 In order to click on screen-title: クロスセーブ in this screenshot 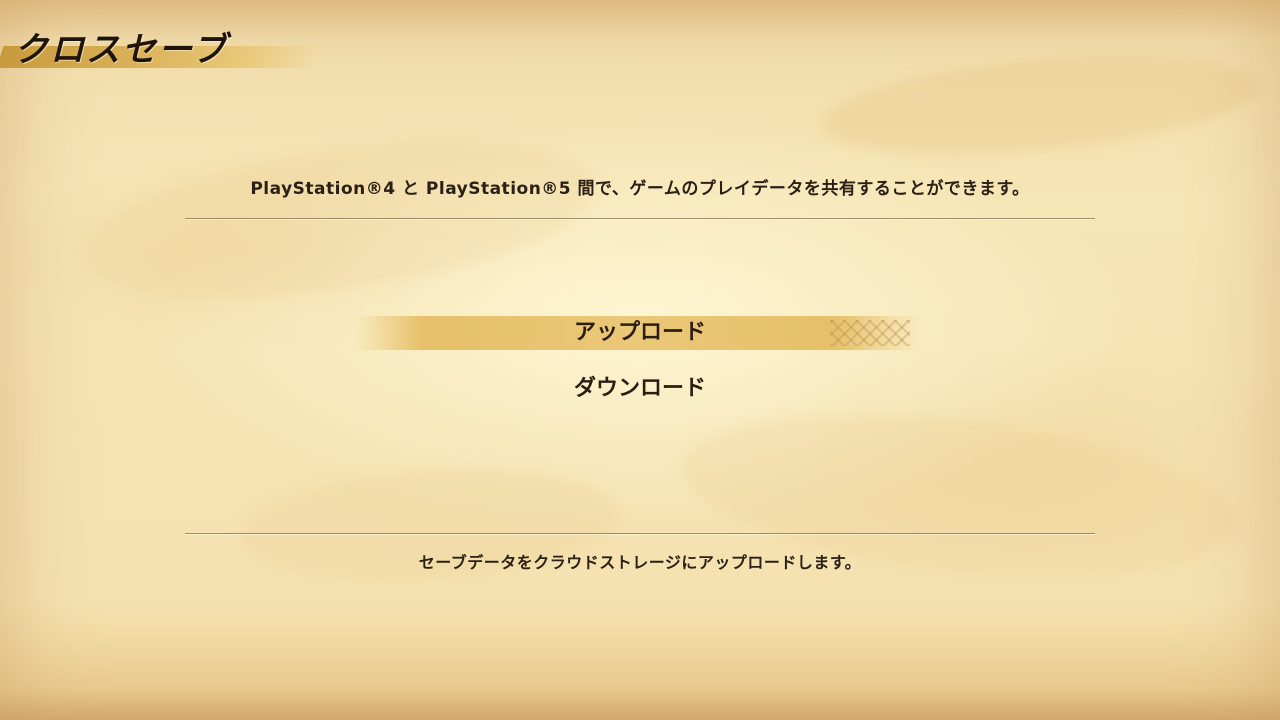, I will do `click(121, 50)`.